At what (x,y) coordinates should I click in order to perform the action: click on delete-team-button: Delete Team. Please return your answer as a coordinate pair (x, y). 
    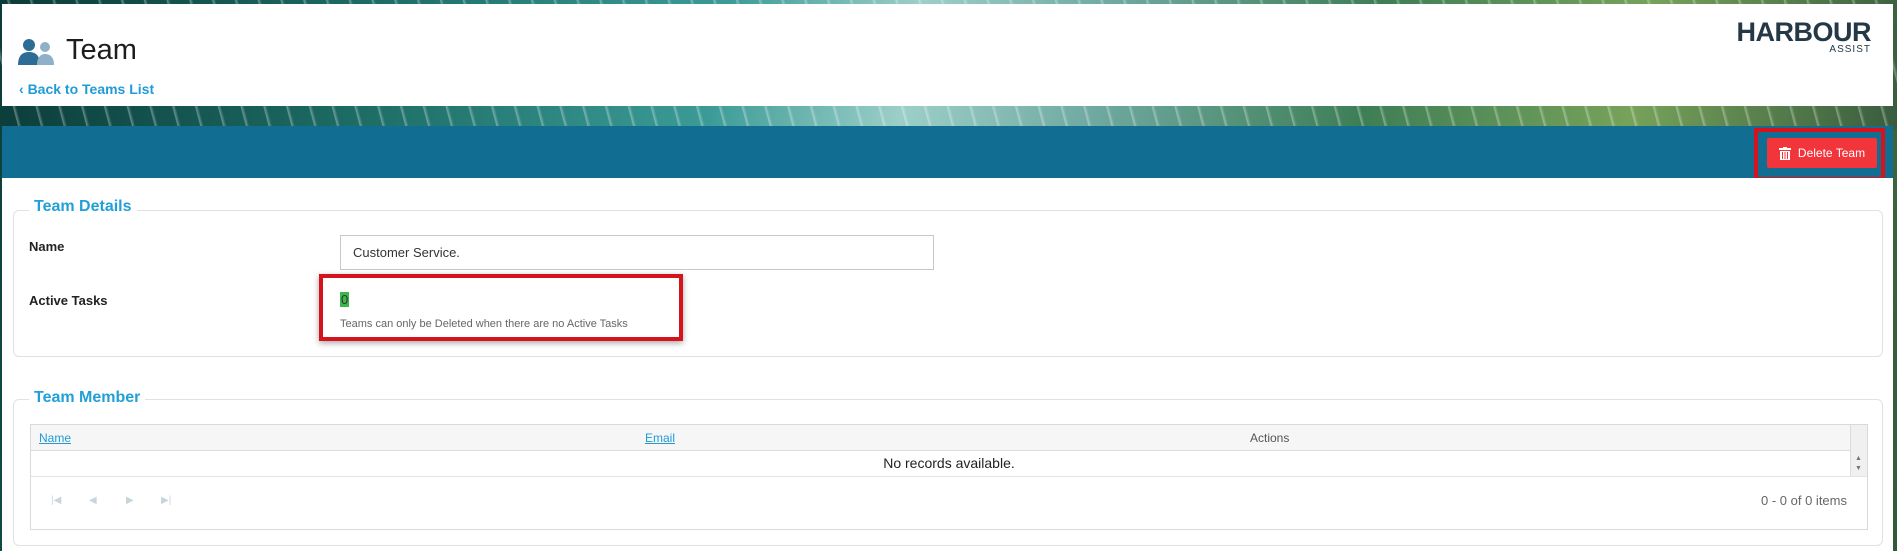
    Looking at the image, I should click on (1822, 153).